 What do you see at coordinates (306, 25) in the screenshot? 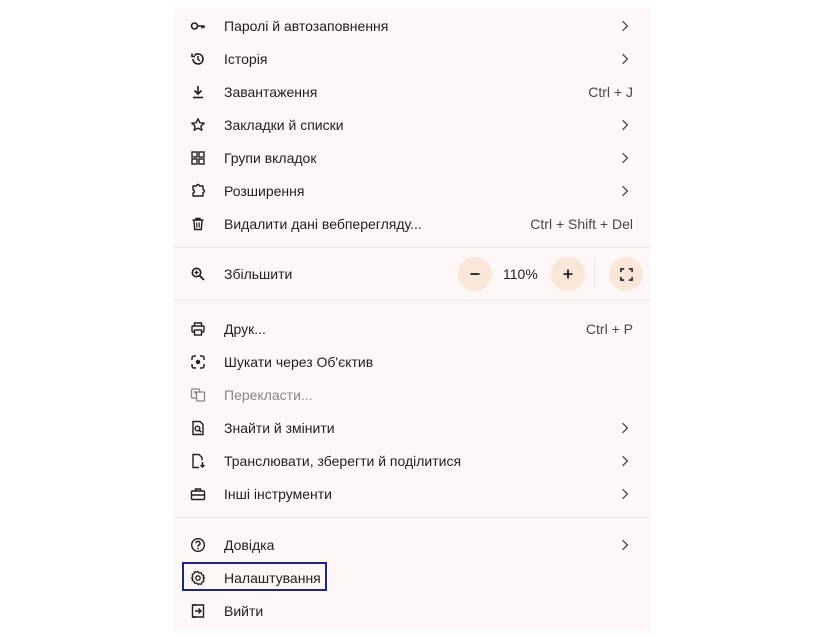
I see `menu-item-label: Паролі й автозаповнення` at bounding box center [306, 25].